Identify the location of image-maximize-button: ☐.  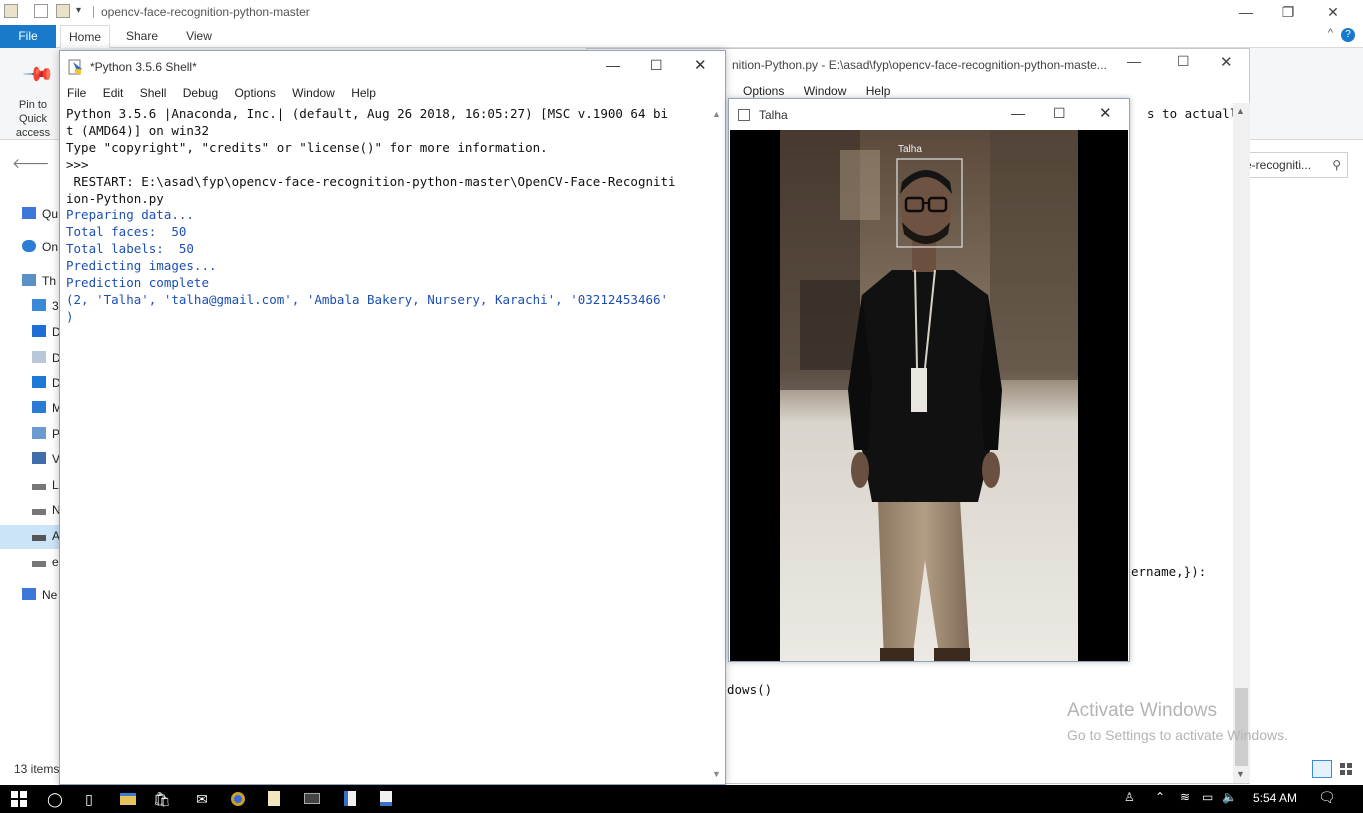
(1059, 113).